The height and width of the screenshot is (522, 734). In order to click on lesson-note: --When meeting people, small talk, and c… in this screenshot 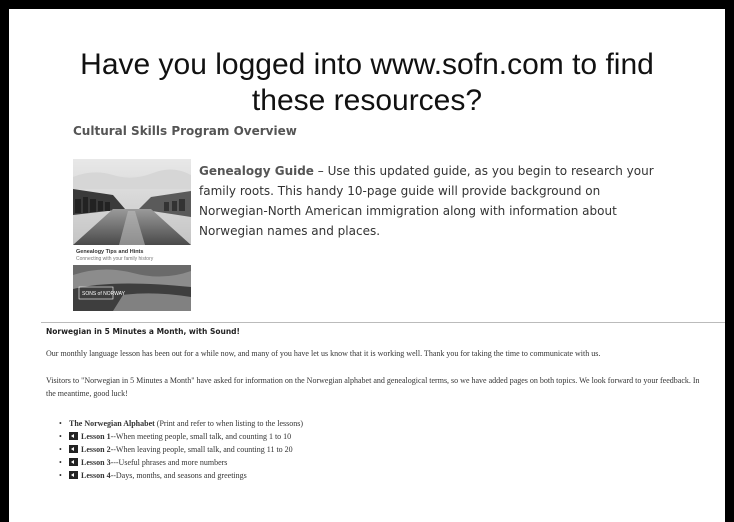, I will do `click(201, 436)`.